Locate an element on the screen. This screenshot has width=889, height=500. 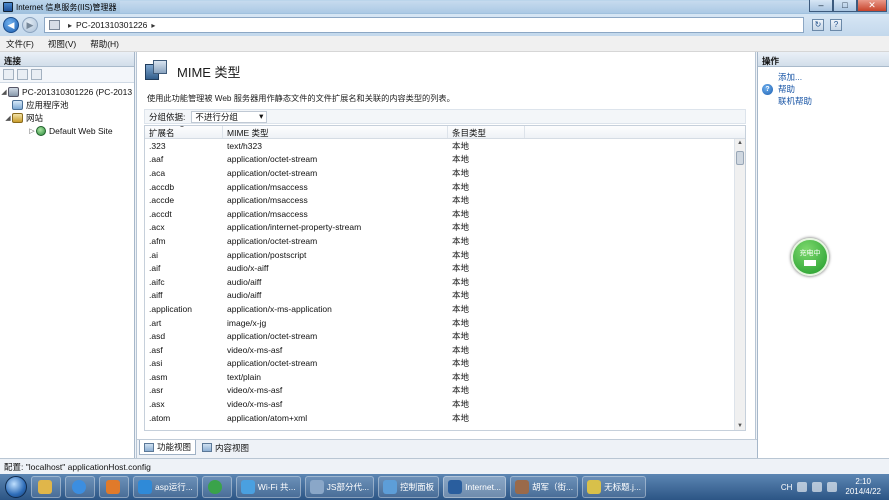
table-row: .asr video/x-ms-asf 本地 is located at coordinates (440, 391).